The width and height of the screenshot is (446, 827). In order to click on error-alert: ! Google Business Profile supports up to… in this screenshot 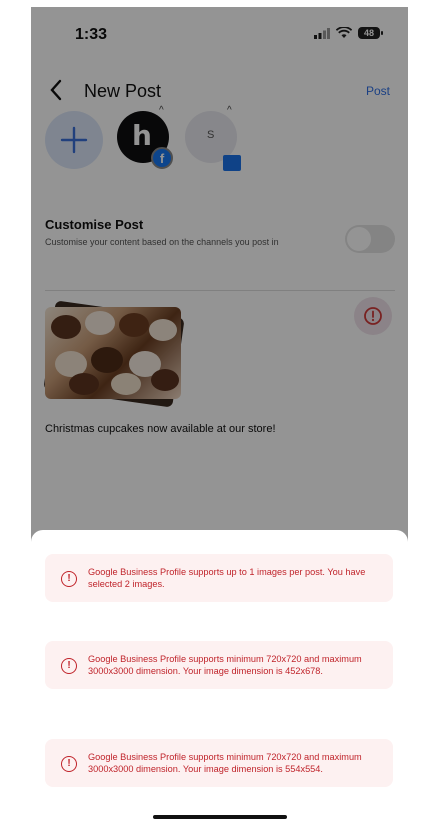, I will do `click(219, 578)`.